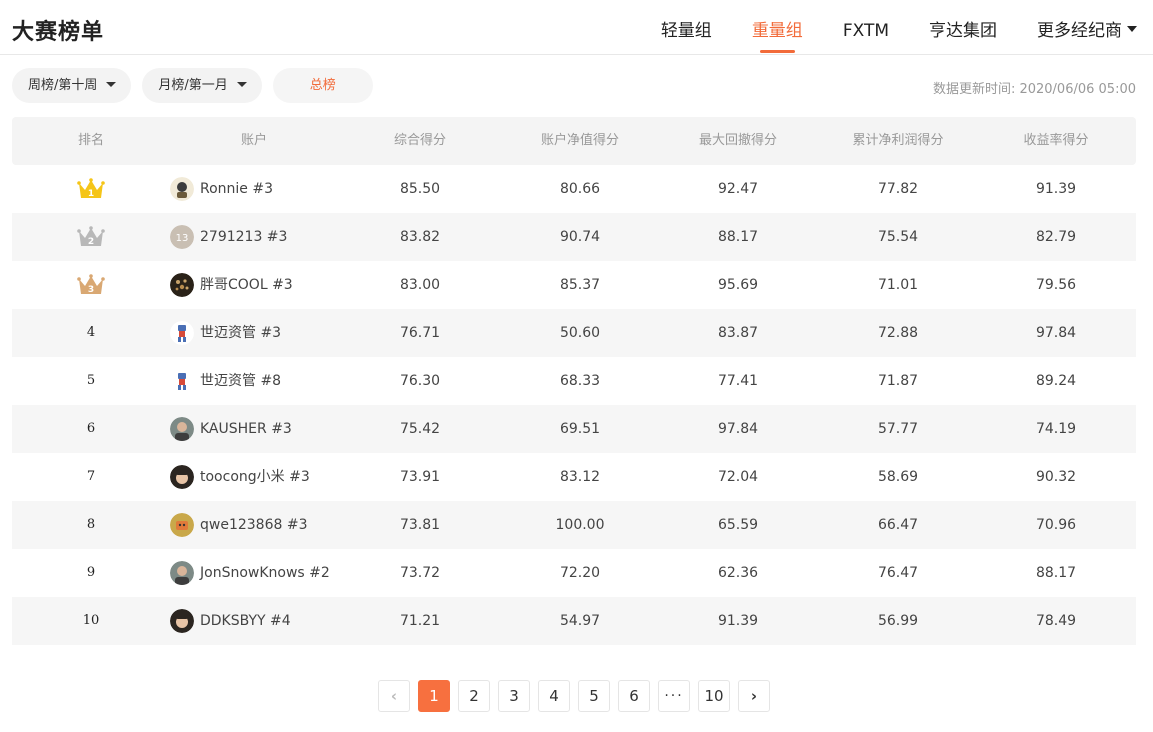 The image size is (1153, 732). What do you see at coordinates (240, 381) in the screenshot?
I see `account-name: 世迈资管 #8` at bounding box center [240, 381].